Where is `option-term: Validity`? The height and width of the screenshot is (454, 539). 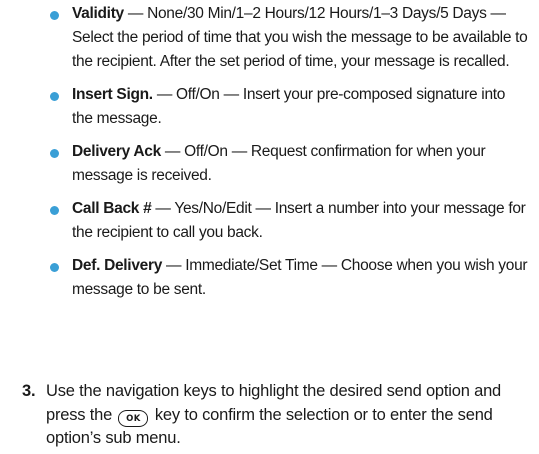
option-term: Validity is located at coordinates (98, 13).